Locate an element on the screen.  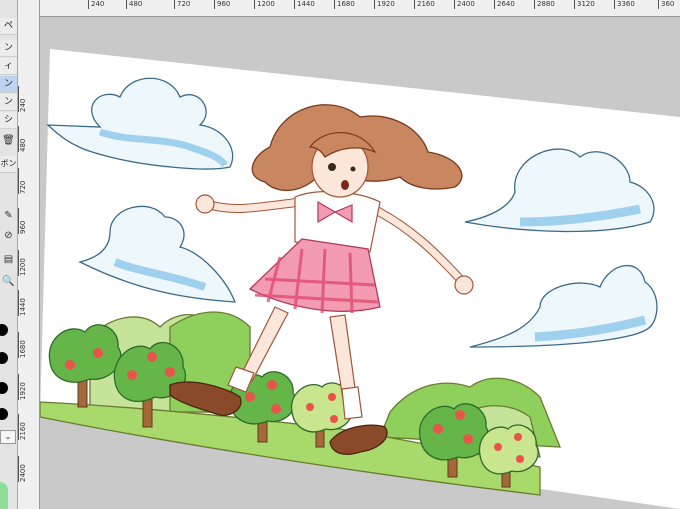
color-swatch is located at coordinates (4, 495).